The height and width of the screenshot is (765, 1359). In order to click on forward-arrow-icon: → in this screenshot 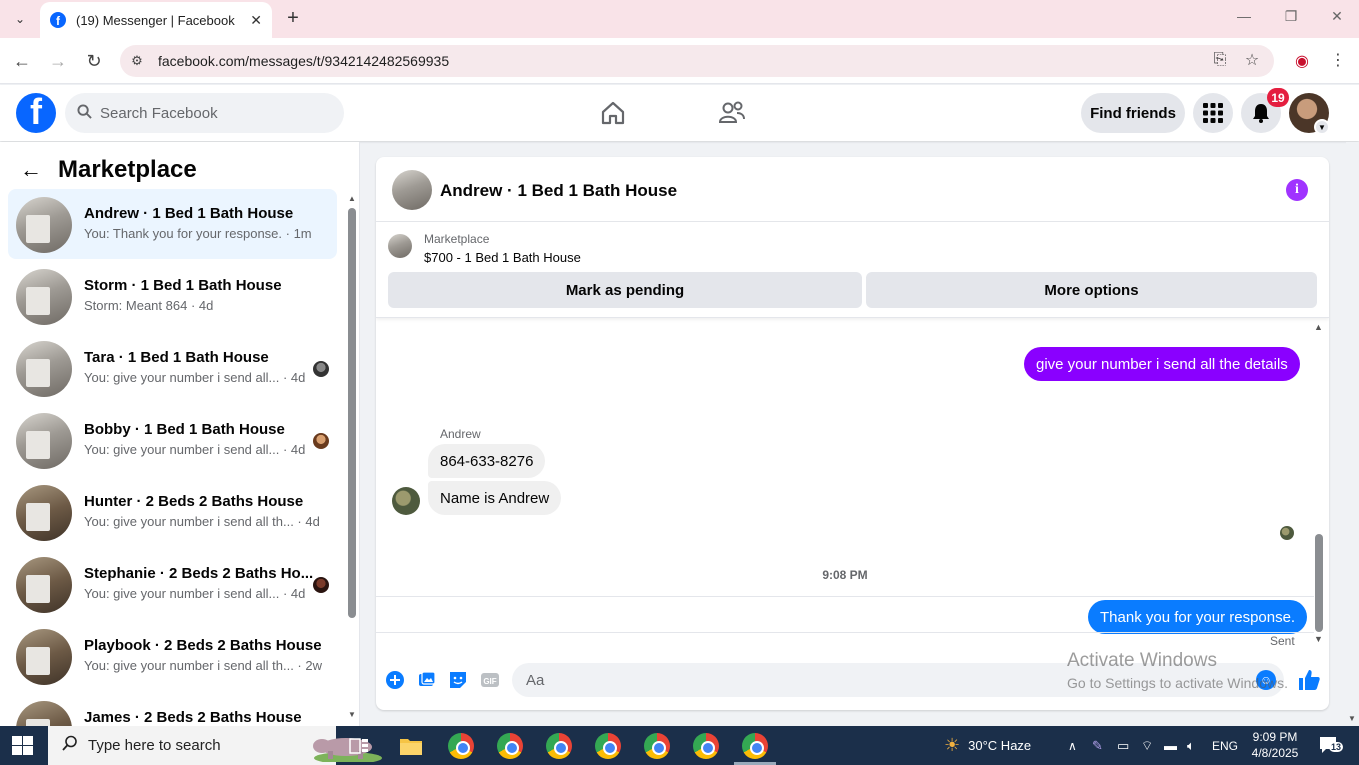, I will do `click(58, 61)`.